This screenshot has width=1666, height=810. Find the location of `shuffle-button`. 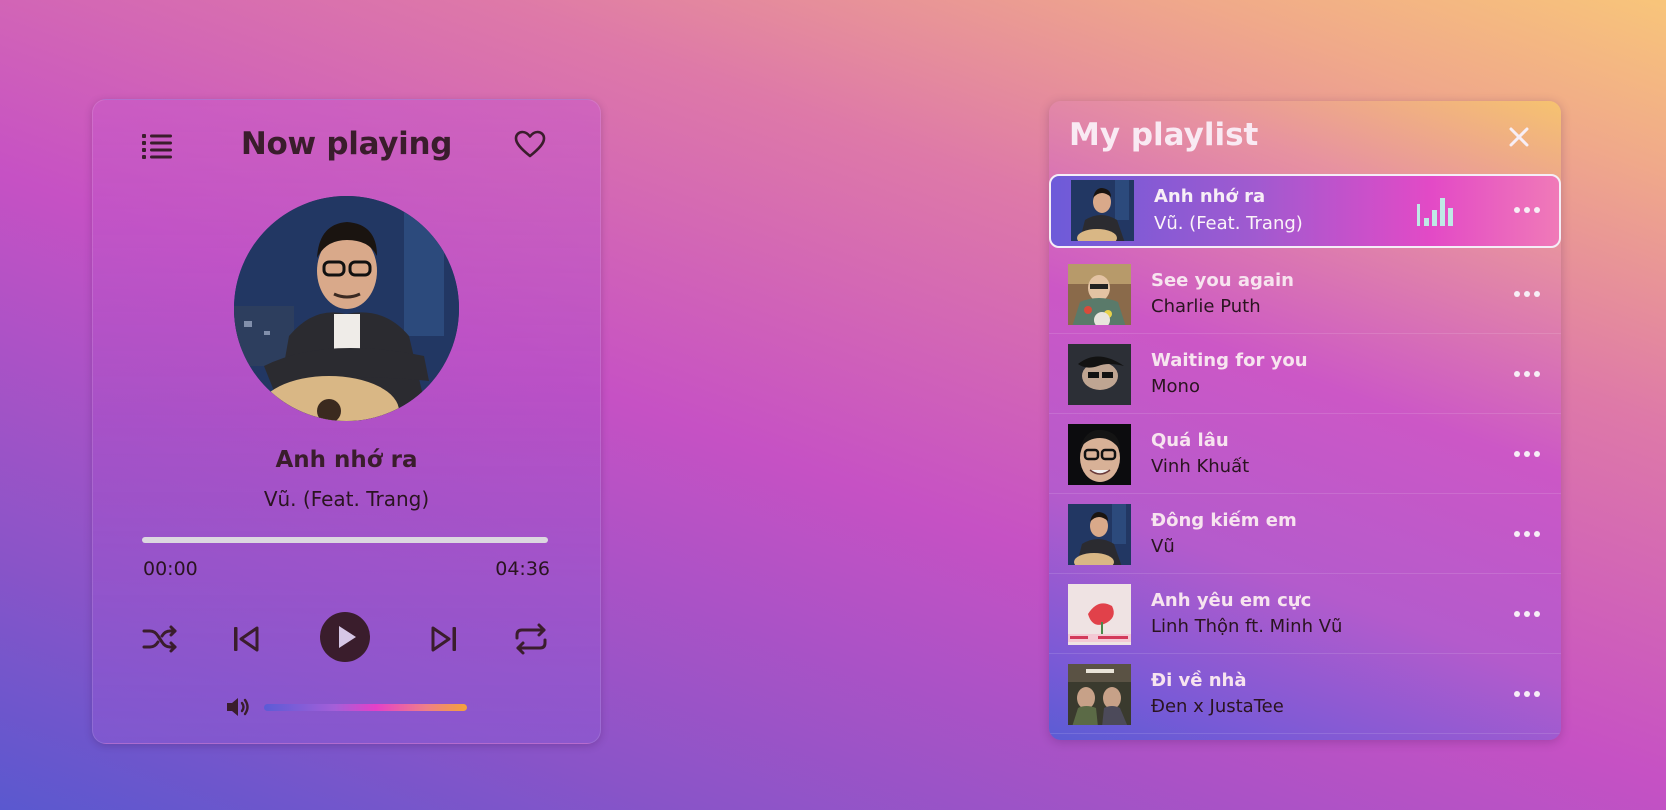

shuffle-button is located at coordinates (160, 639).